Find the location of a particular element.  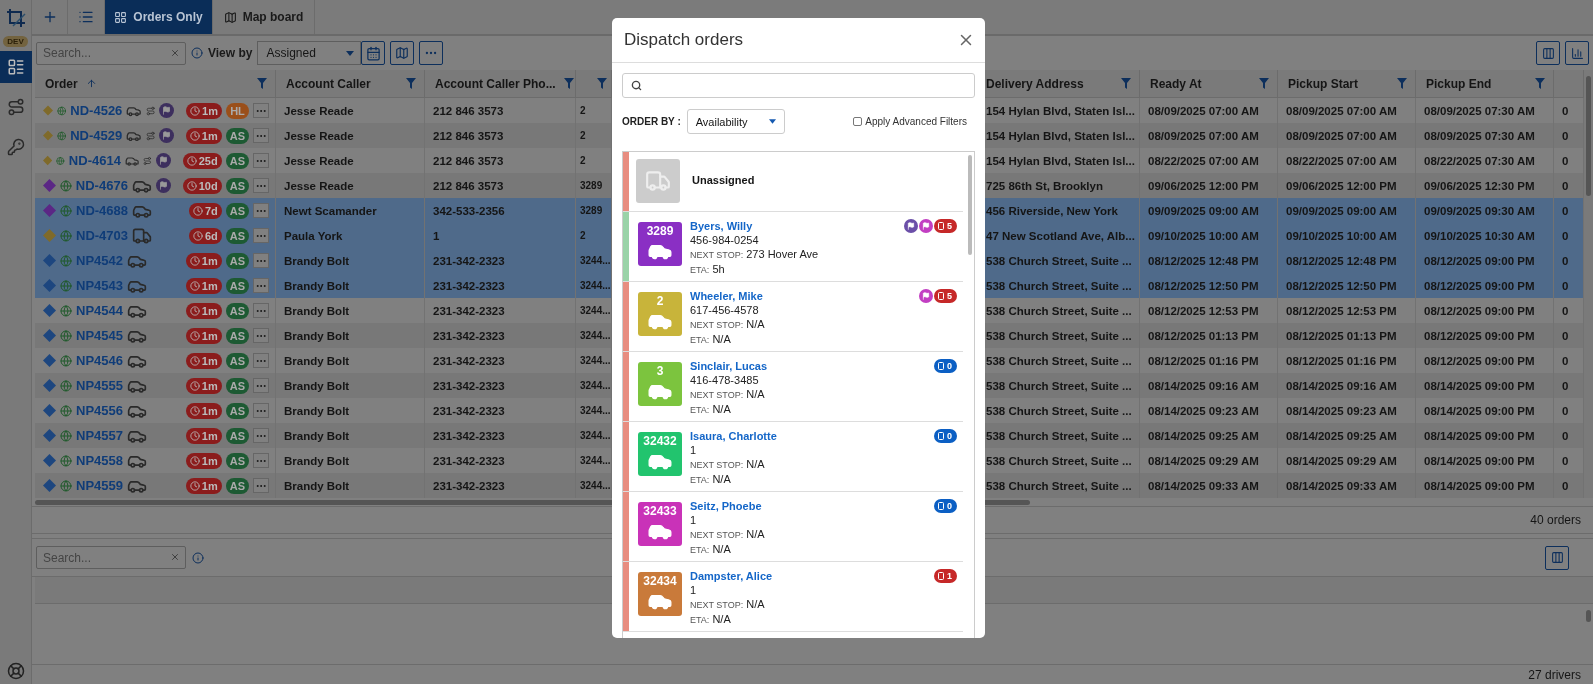

view-by-label: View by is located at coordinates (230, 53).